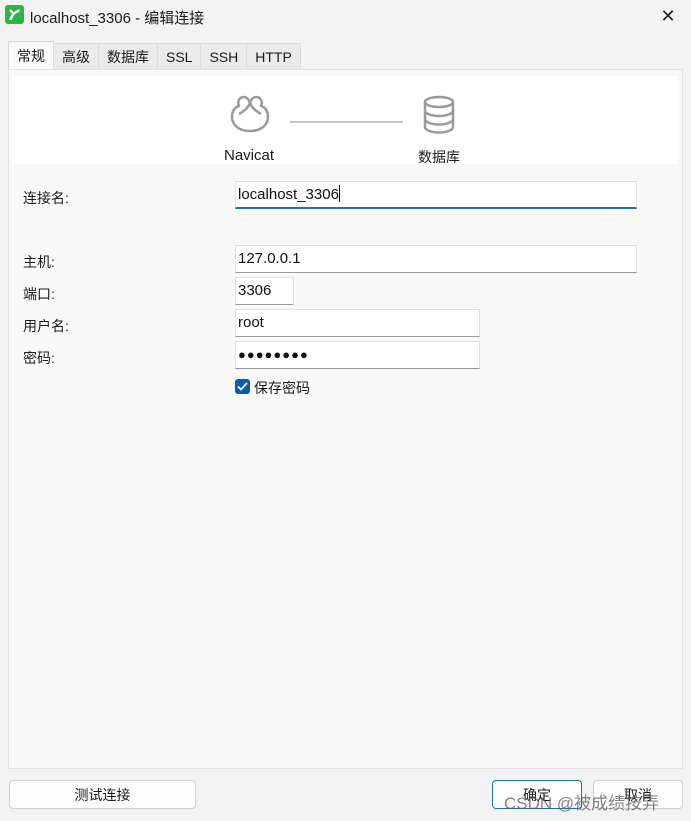 The width and height of the screenshot is (691, 821). I want to click on navicat-app-icon, so click(14, 14).